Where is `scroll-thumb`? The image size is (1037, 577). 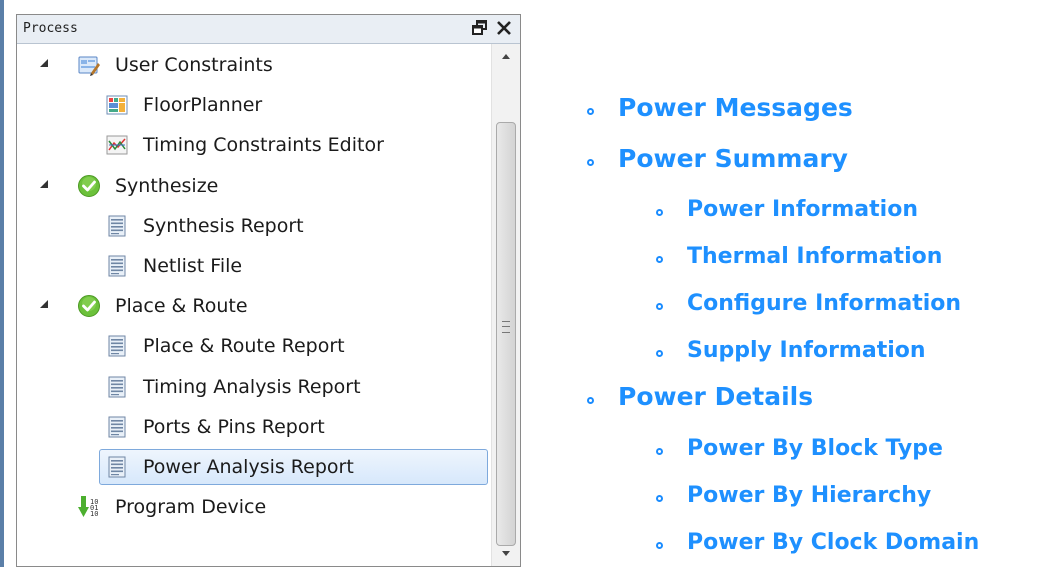
scroll-thumb is located at coordinates (506, 334).